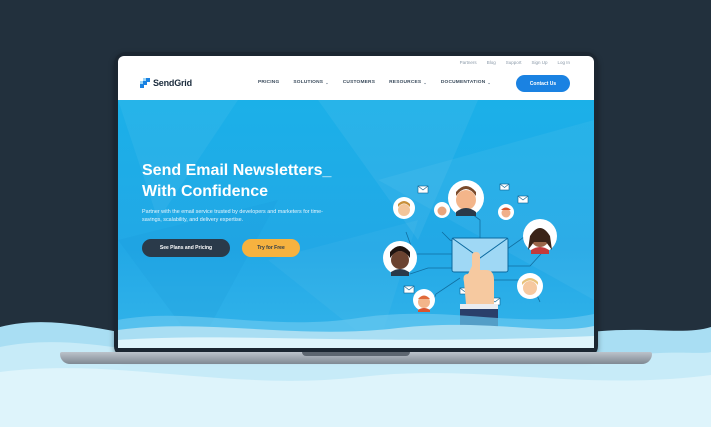 The image size is (711, 427). I want to click on nav-item-documentation: DOCUMENTATION ⌄, so click(466, 82).